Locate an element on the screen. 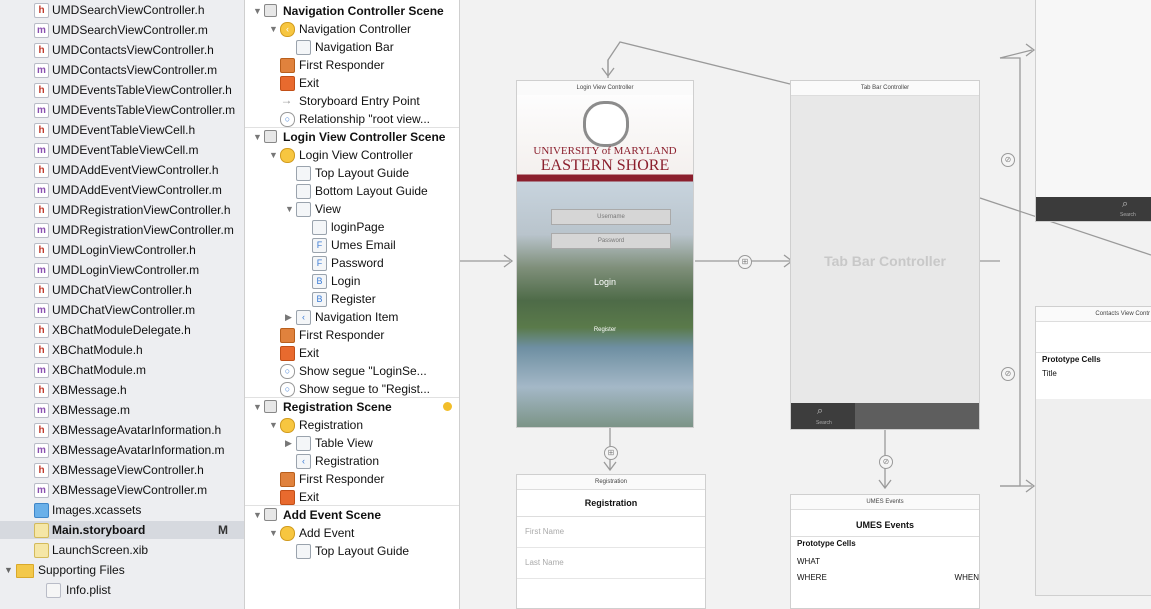  file-row: Images.xcassets is located at coordinates (122, 510).